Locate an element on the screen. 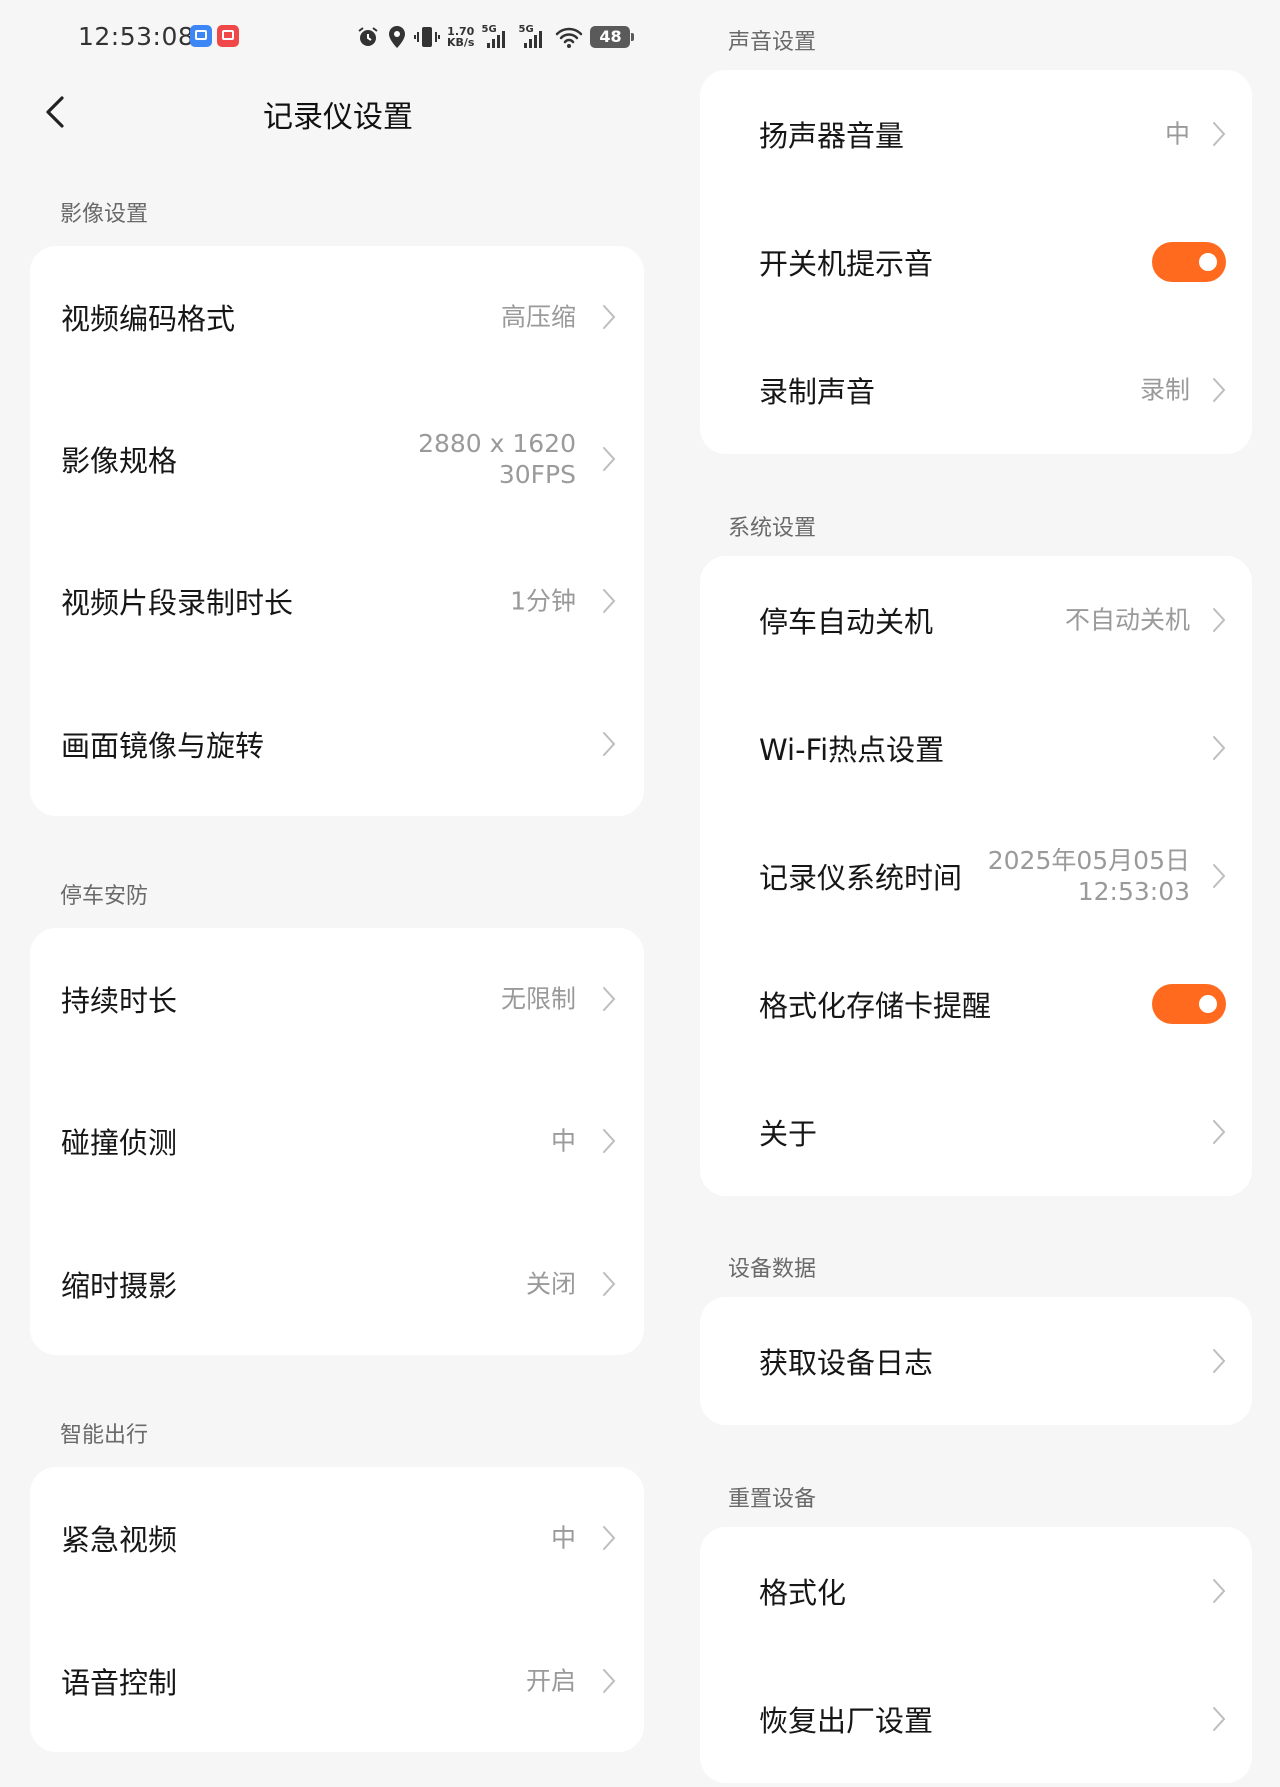  status-time: 12:53:08 is located at coordinates (136, 36).